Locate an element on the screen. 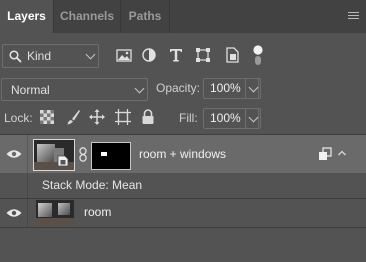  fill-label: Fill: is located at coordinates (188, 118).